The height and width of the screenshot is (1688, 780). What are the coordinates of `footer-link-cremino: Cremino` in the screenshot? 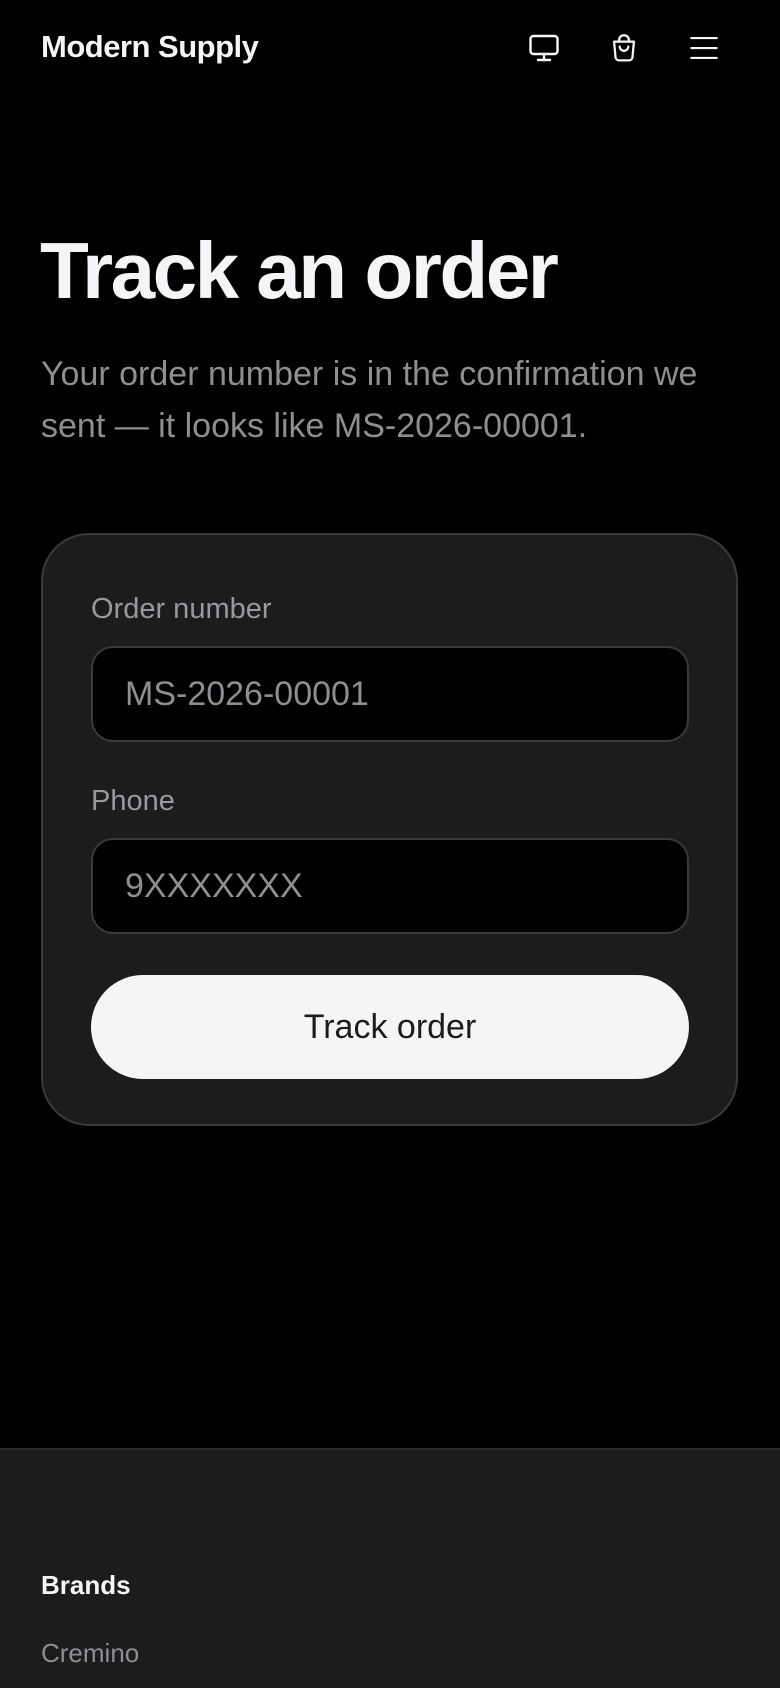 It's located at (90, 1653).